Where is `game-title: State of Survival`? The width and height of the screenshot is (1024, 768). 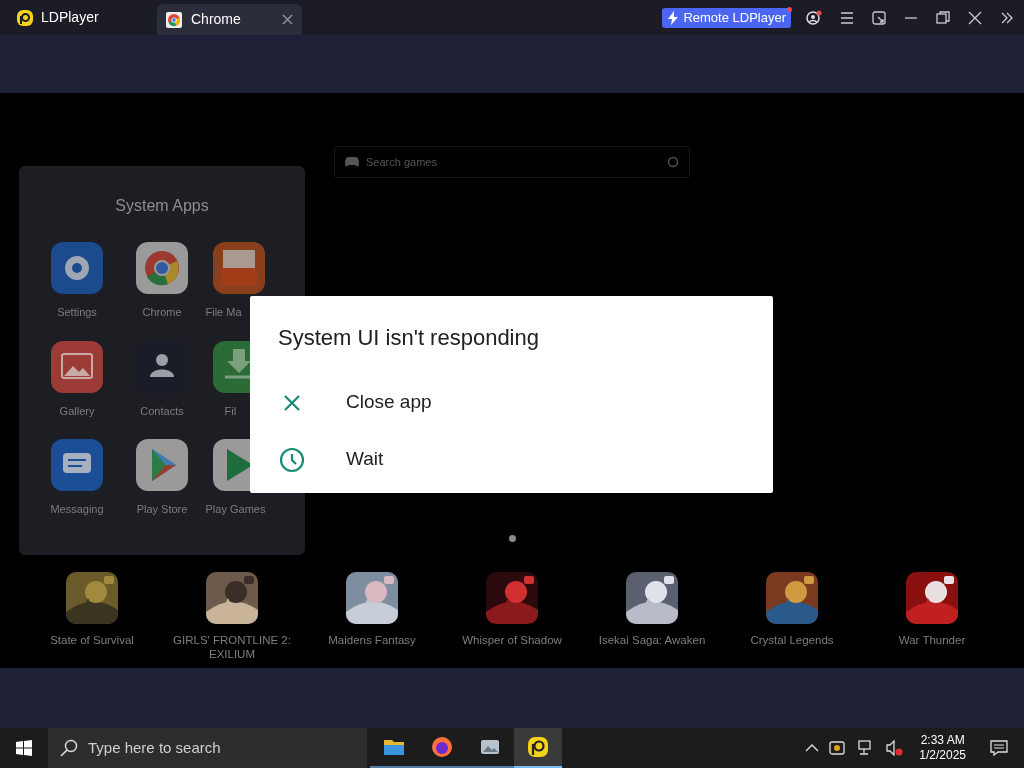 game-title: State of Survival is located at coordinates (92, 640).